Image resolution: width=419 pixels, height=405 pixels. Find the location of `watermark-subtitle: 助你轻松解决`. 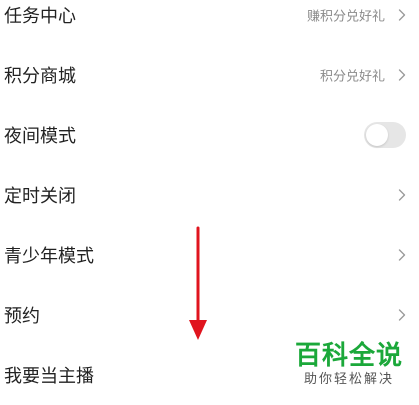

watermark-subtitle: 助你轻松解决 is located at coordinates (348, 379).